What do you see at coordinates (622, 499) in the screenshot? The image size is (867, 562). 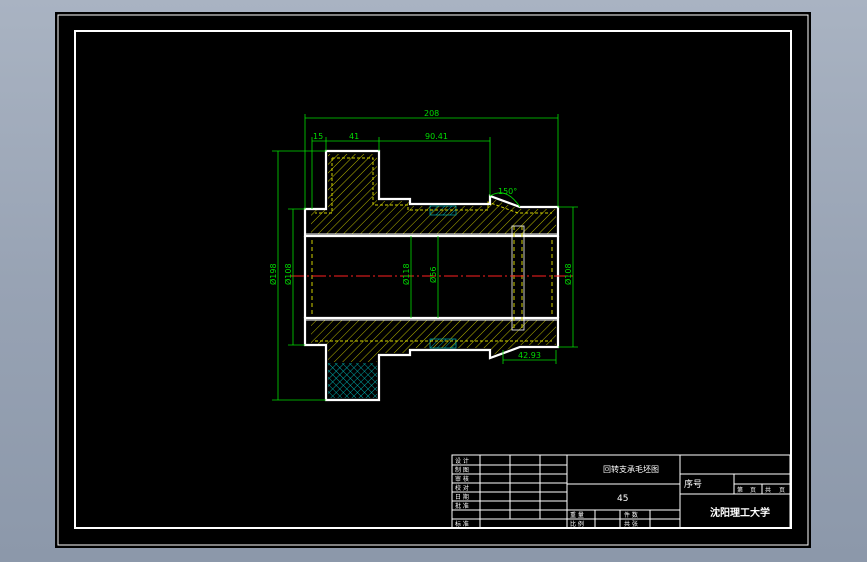 I see `material: 45` at bounding box center [622, 499].